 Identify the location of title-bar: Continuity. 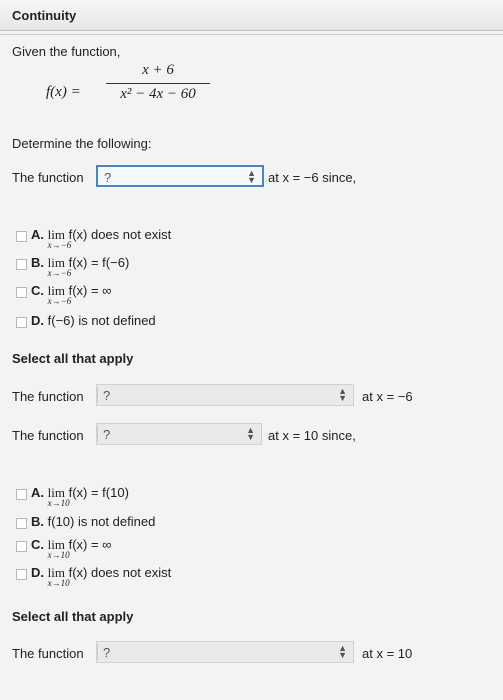
(251, 15).